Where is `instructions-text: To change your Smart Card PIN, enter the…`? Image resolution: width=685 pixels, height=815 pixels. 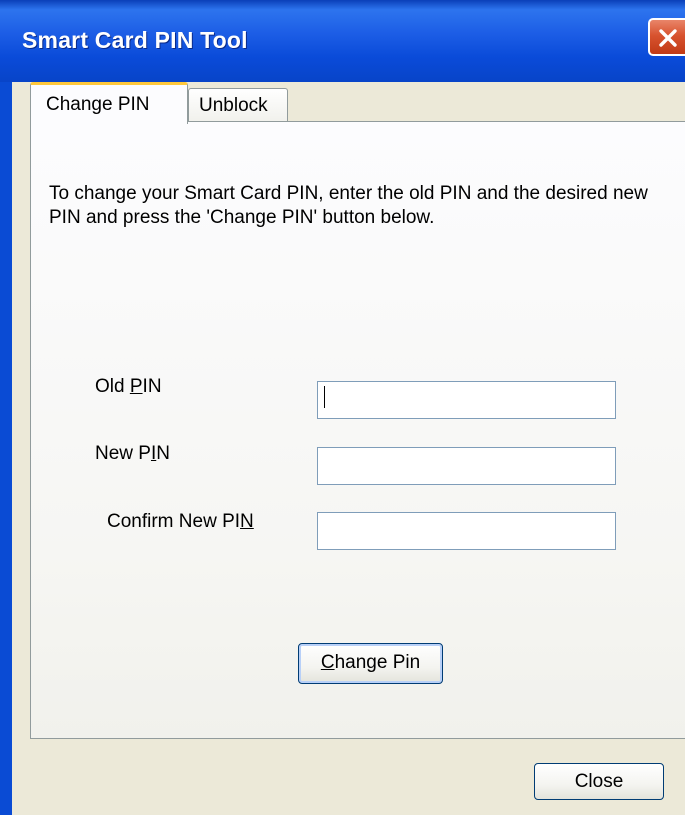 instructions-text: To change your Smart Card PIN, enter the… is located at coordinates (348, 205).